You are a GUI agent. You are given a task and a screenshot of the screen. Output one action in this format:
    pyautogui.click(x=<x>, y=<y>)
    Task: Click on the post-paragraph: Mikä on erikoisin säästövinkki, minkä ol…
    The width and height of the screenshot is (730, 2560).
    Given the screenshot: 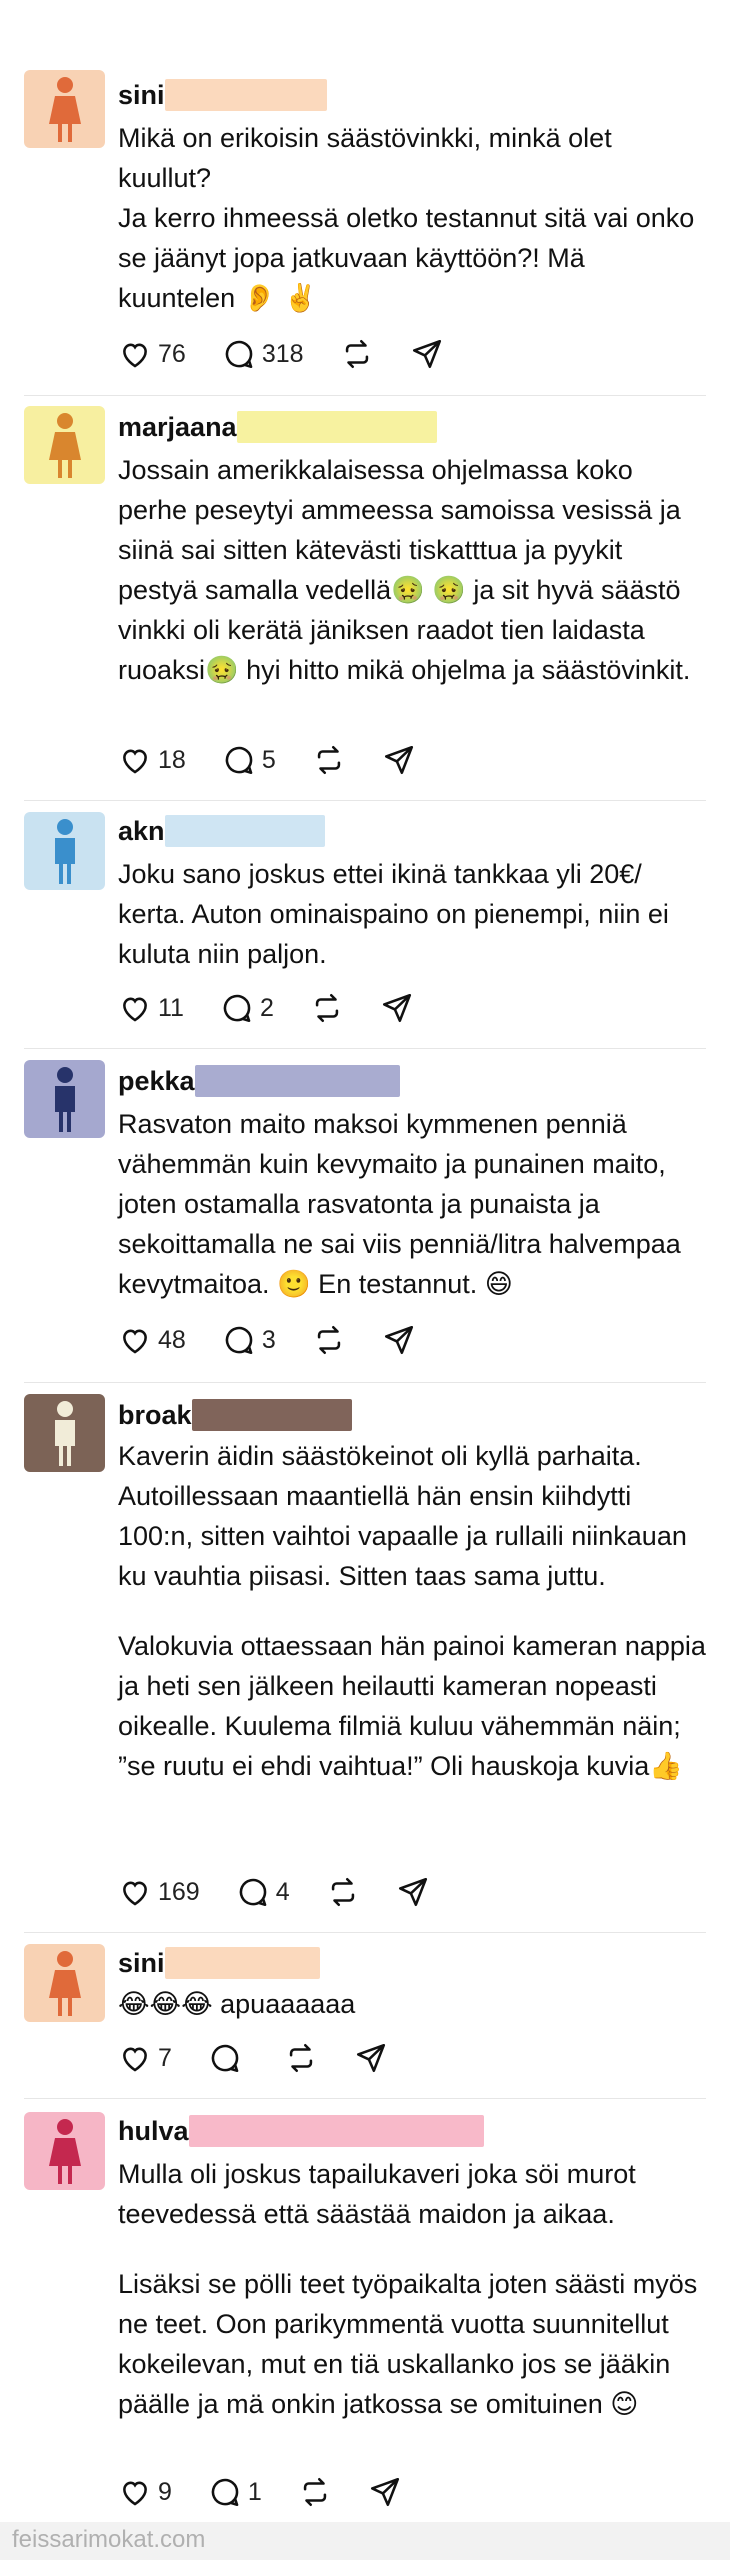 What is the action you would take?
    pyautogui.click(x=365, y=158)
    